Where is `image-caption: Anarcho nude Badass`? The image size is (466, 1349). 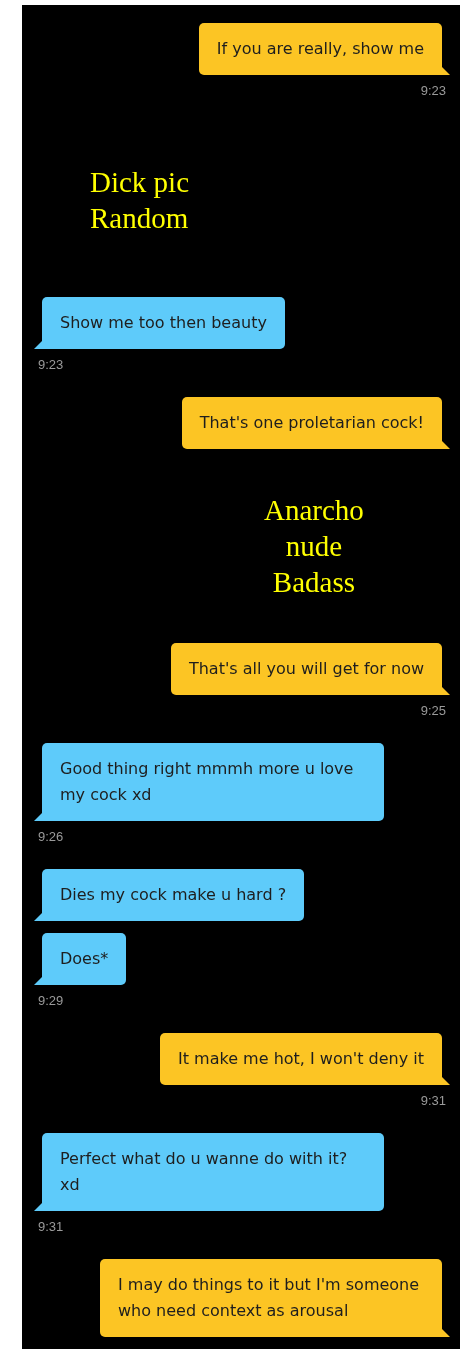
image-caption: Anarcho nude Badass is located at coordinates (314, 546).